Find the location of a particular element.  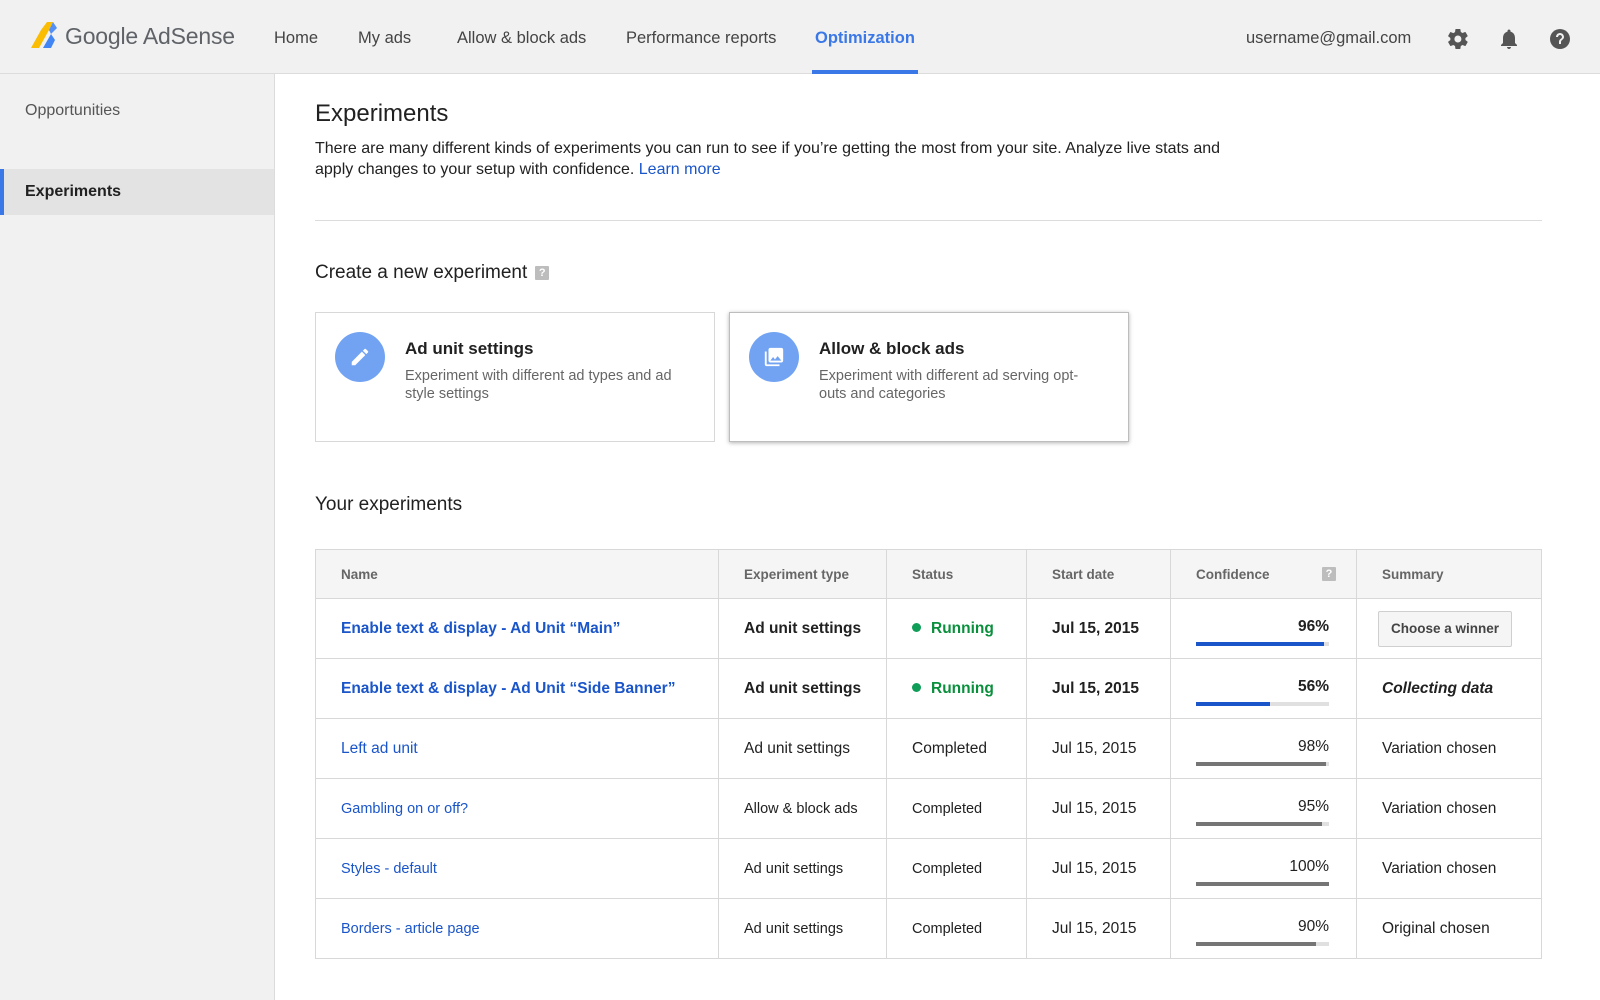

nav-home: Home is located at coordinates (296, 37).